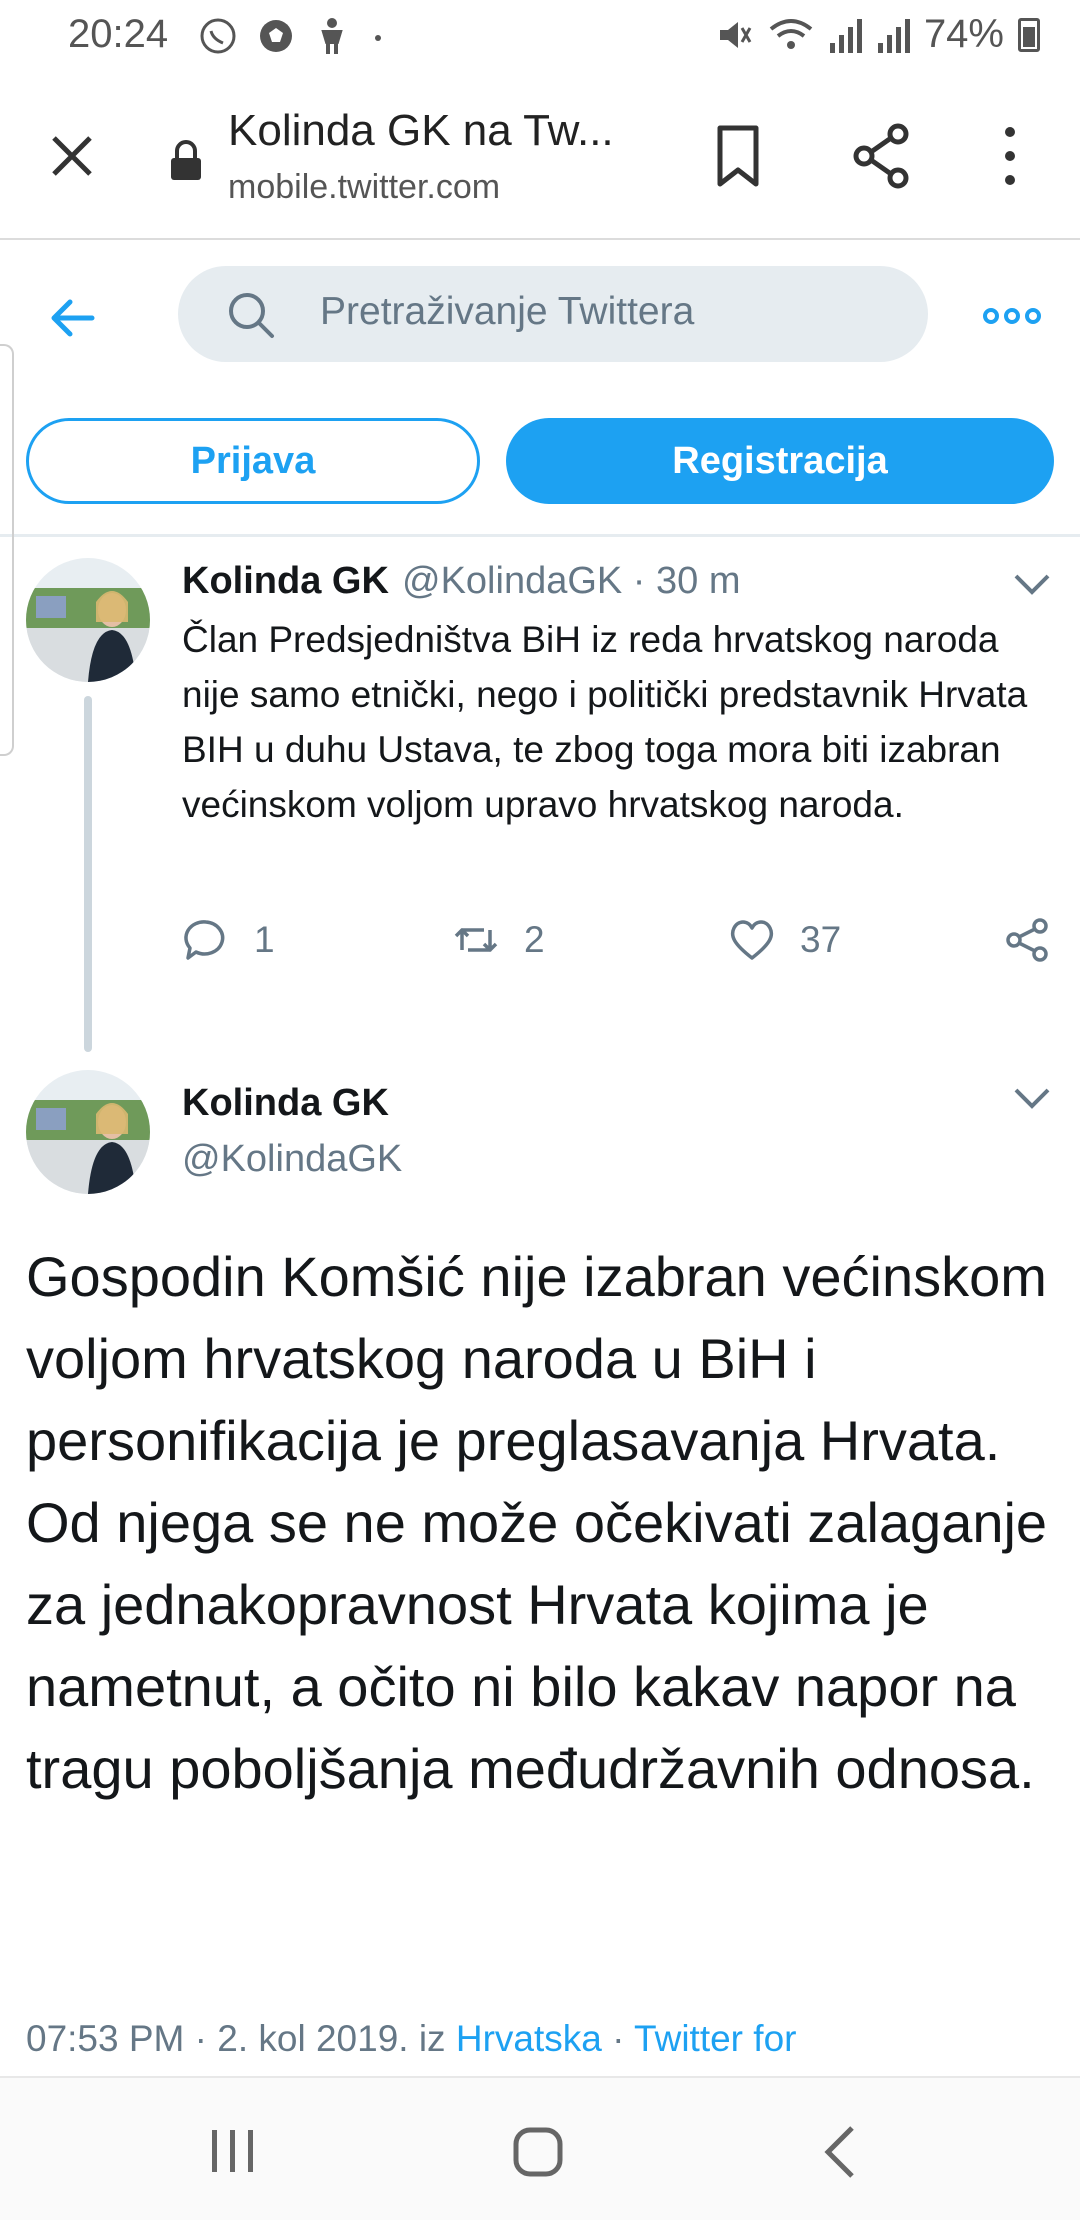 This screenshot has height=2220, width=1080. What do you see at coordinates (571, 581) in the screenshot?
I see `tweet-author-handle: @KolindaGK · 30 m` at bounding box center [571, 581].